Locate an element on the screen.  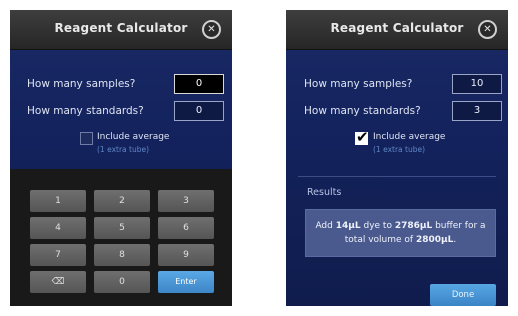
dye-volume: 14µL is located at coordinates (348, 226).